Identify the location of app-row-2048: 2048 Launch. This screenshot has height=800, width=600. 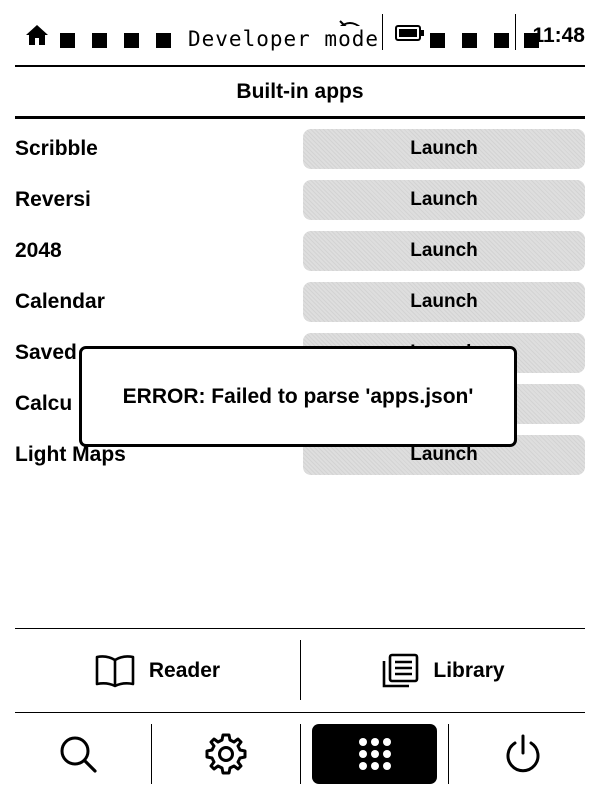
(300, 255).